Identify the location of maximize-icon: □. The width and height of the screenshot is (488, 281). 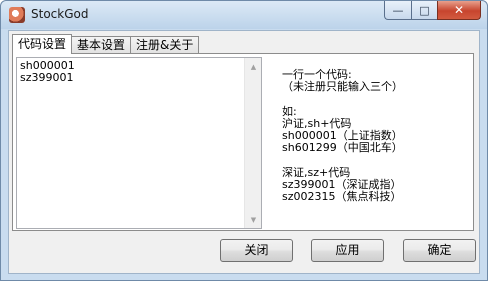
(424, 10).